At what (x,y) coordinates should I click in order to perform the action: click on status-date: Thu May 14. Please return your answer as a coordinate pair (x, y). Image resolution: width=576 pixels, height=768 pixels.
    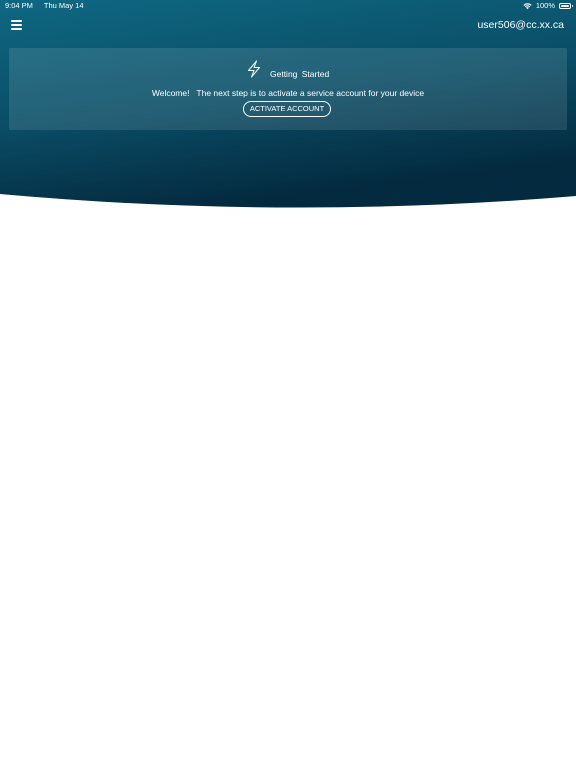
    Looking at the image, I should click on (63, 5).